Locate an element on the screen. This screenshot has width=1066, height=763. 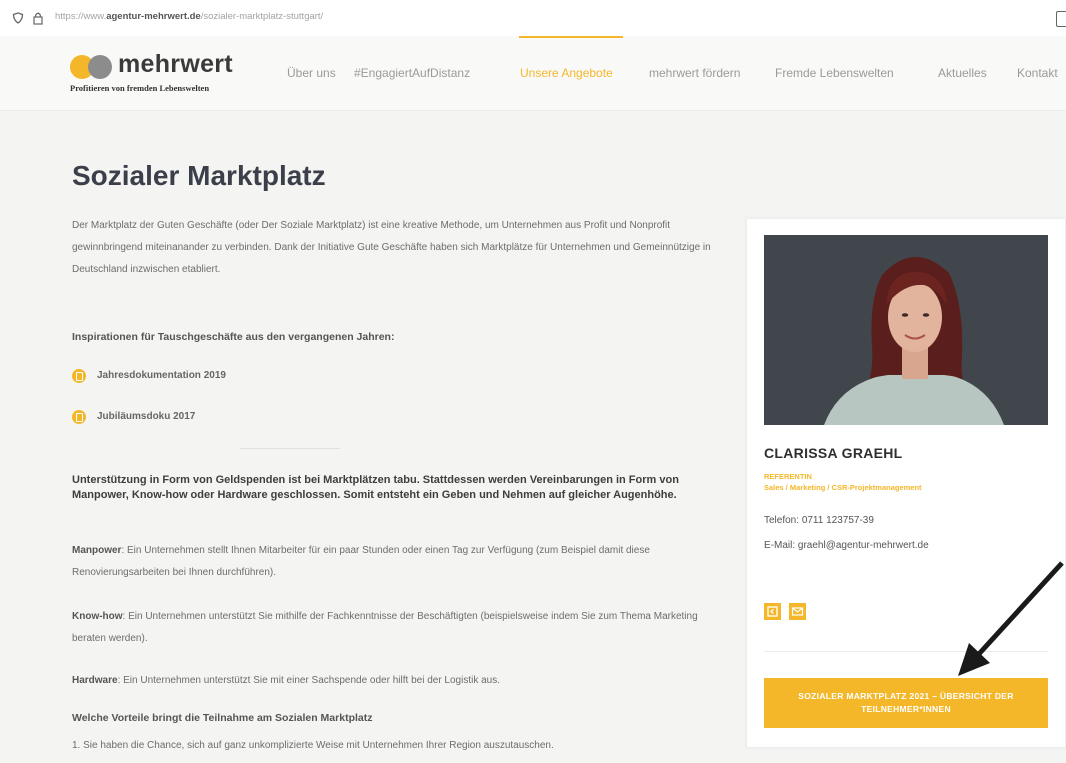
mail-icon is located at coordinates (797, 611).